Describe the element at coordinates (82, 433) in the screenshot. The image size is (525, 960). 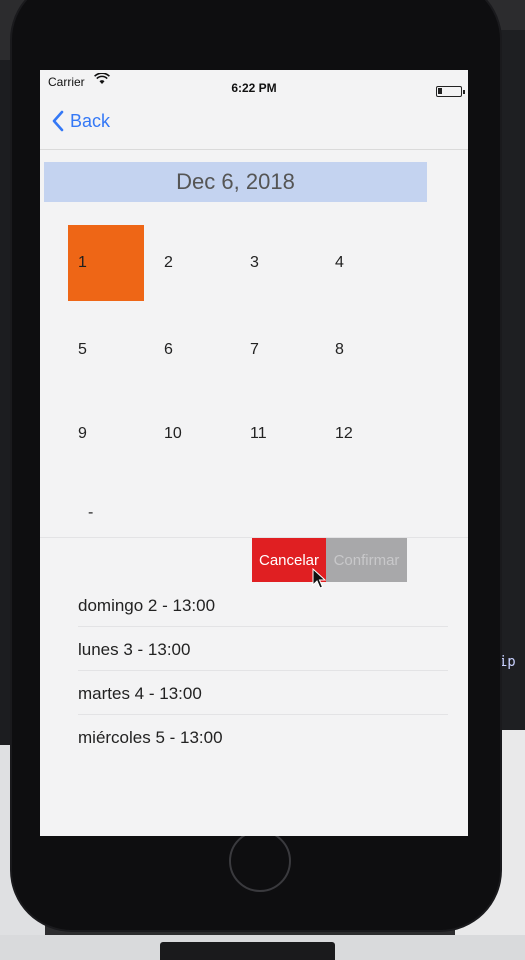
I see `grid-number: 9` at that location.